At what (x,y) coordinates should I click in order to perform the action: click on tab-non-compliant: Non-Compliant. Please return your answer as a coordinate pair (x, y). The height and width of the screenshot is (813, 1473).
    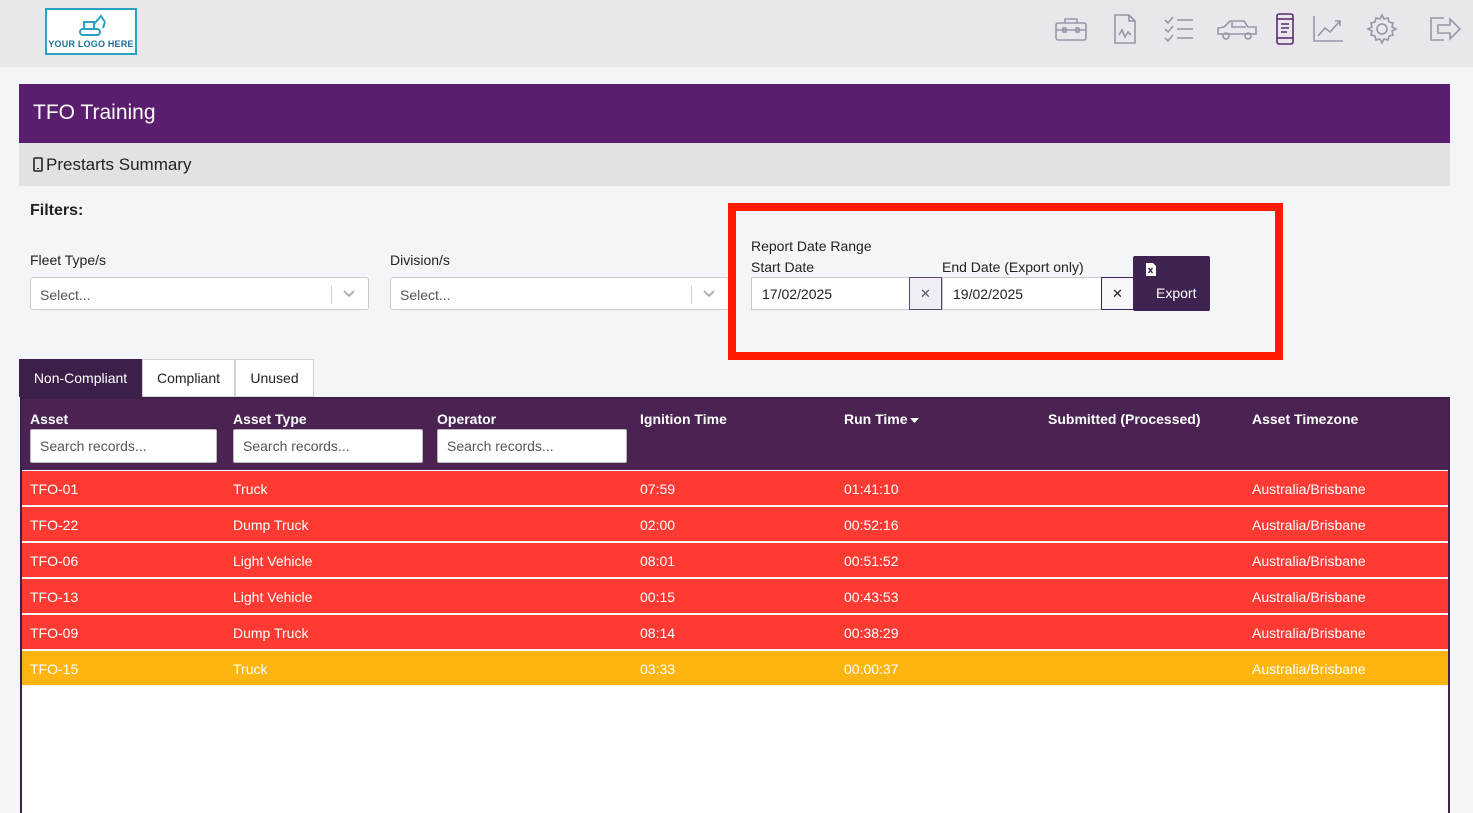
    Looking at the image, I should click on (80, 378).